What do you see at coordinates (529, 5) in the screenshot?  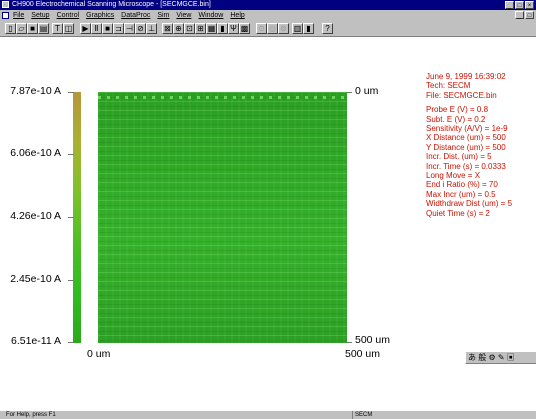 I see `close-button: ×` at bounding box center [529, 5].